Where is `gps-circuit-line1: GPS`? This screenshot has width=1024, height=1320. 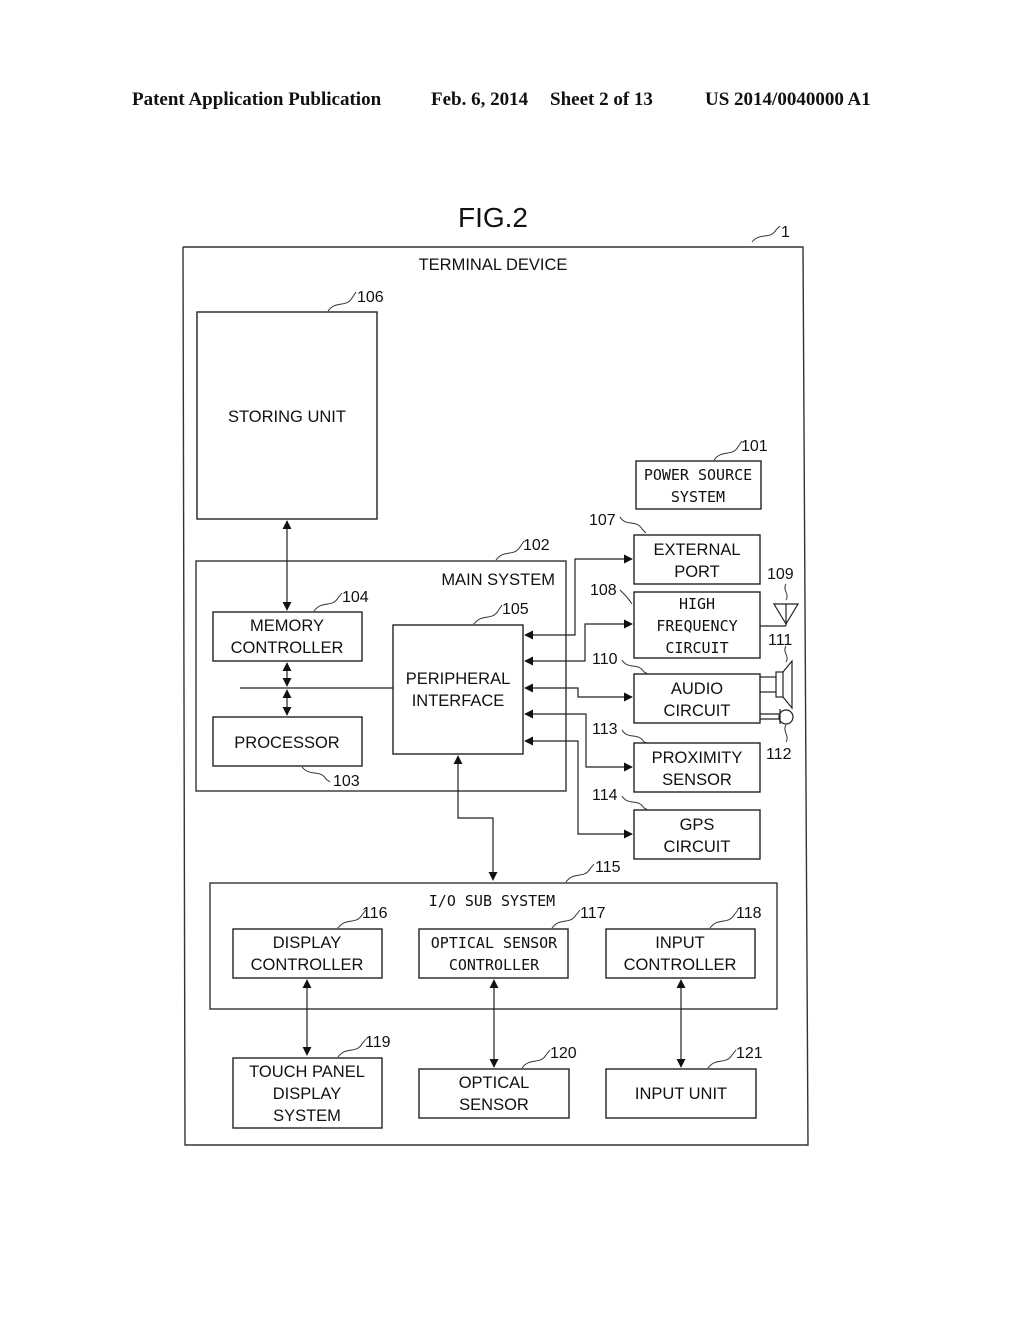 gps-circuit-line1: GPS is located at coordinates (697, 825).